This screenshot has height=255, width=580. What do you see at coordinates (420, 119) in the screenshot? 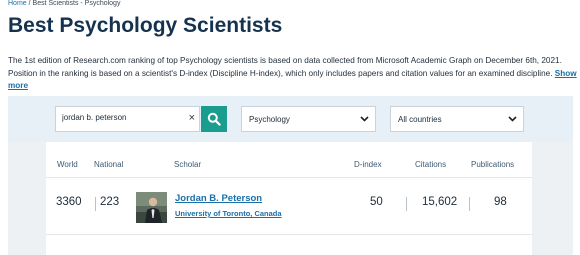
I see `country-select-value: All countries` at bounding box center [420, 119].